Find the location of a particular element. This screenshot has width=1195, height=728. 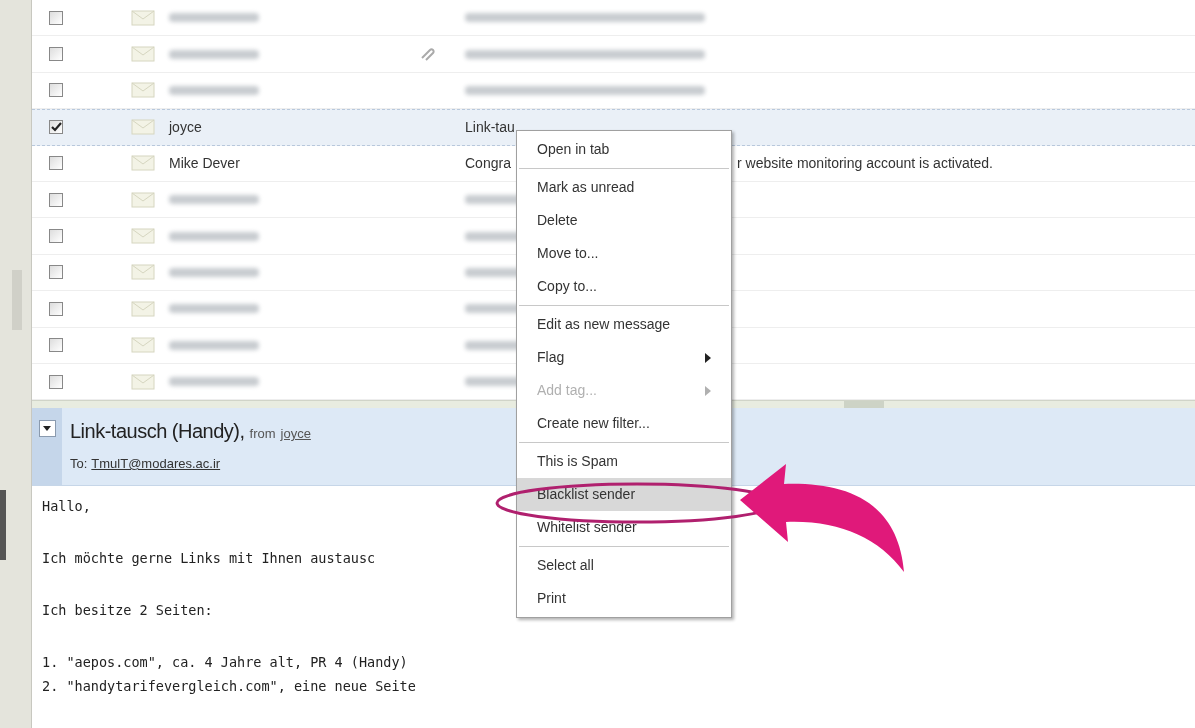

message-subject: Congra is located at coordinates (488, 163).